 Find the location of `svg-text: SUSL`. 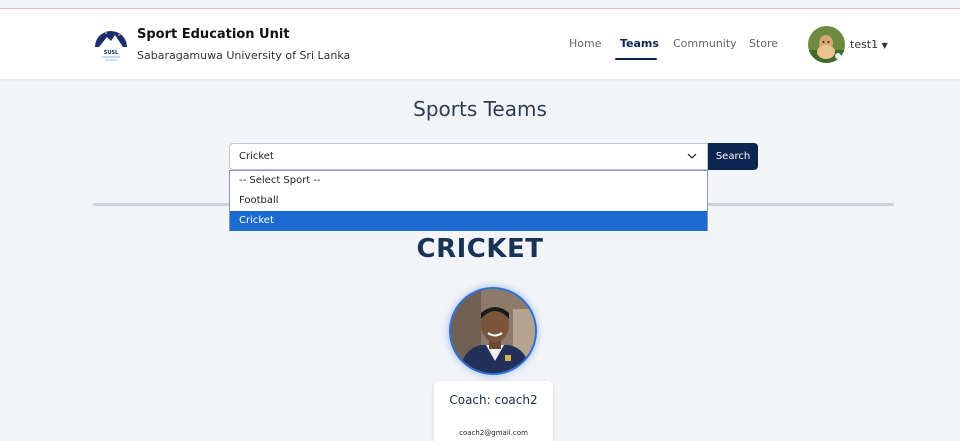

svg-text: SUSL is located at coordinates (111, 53).